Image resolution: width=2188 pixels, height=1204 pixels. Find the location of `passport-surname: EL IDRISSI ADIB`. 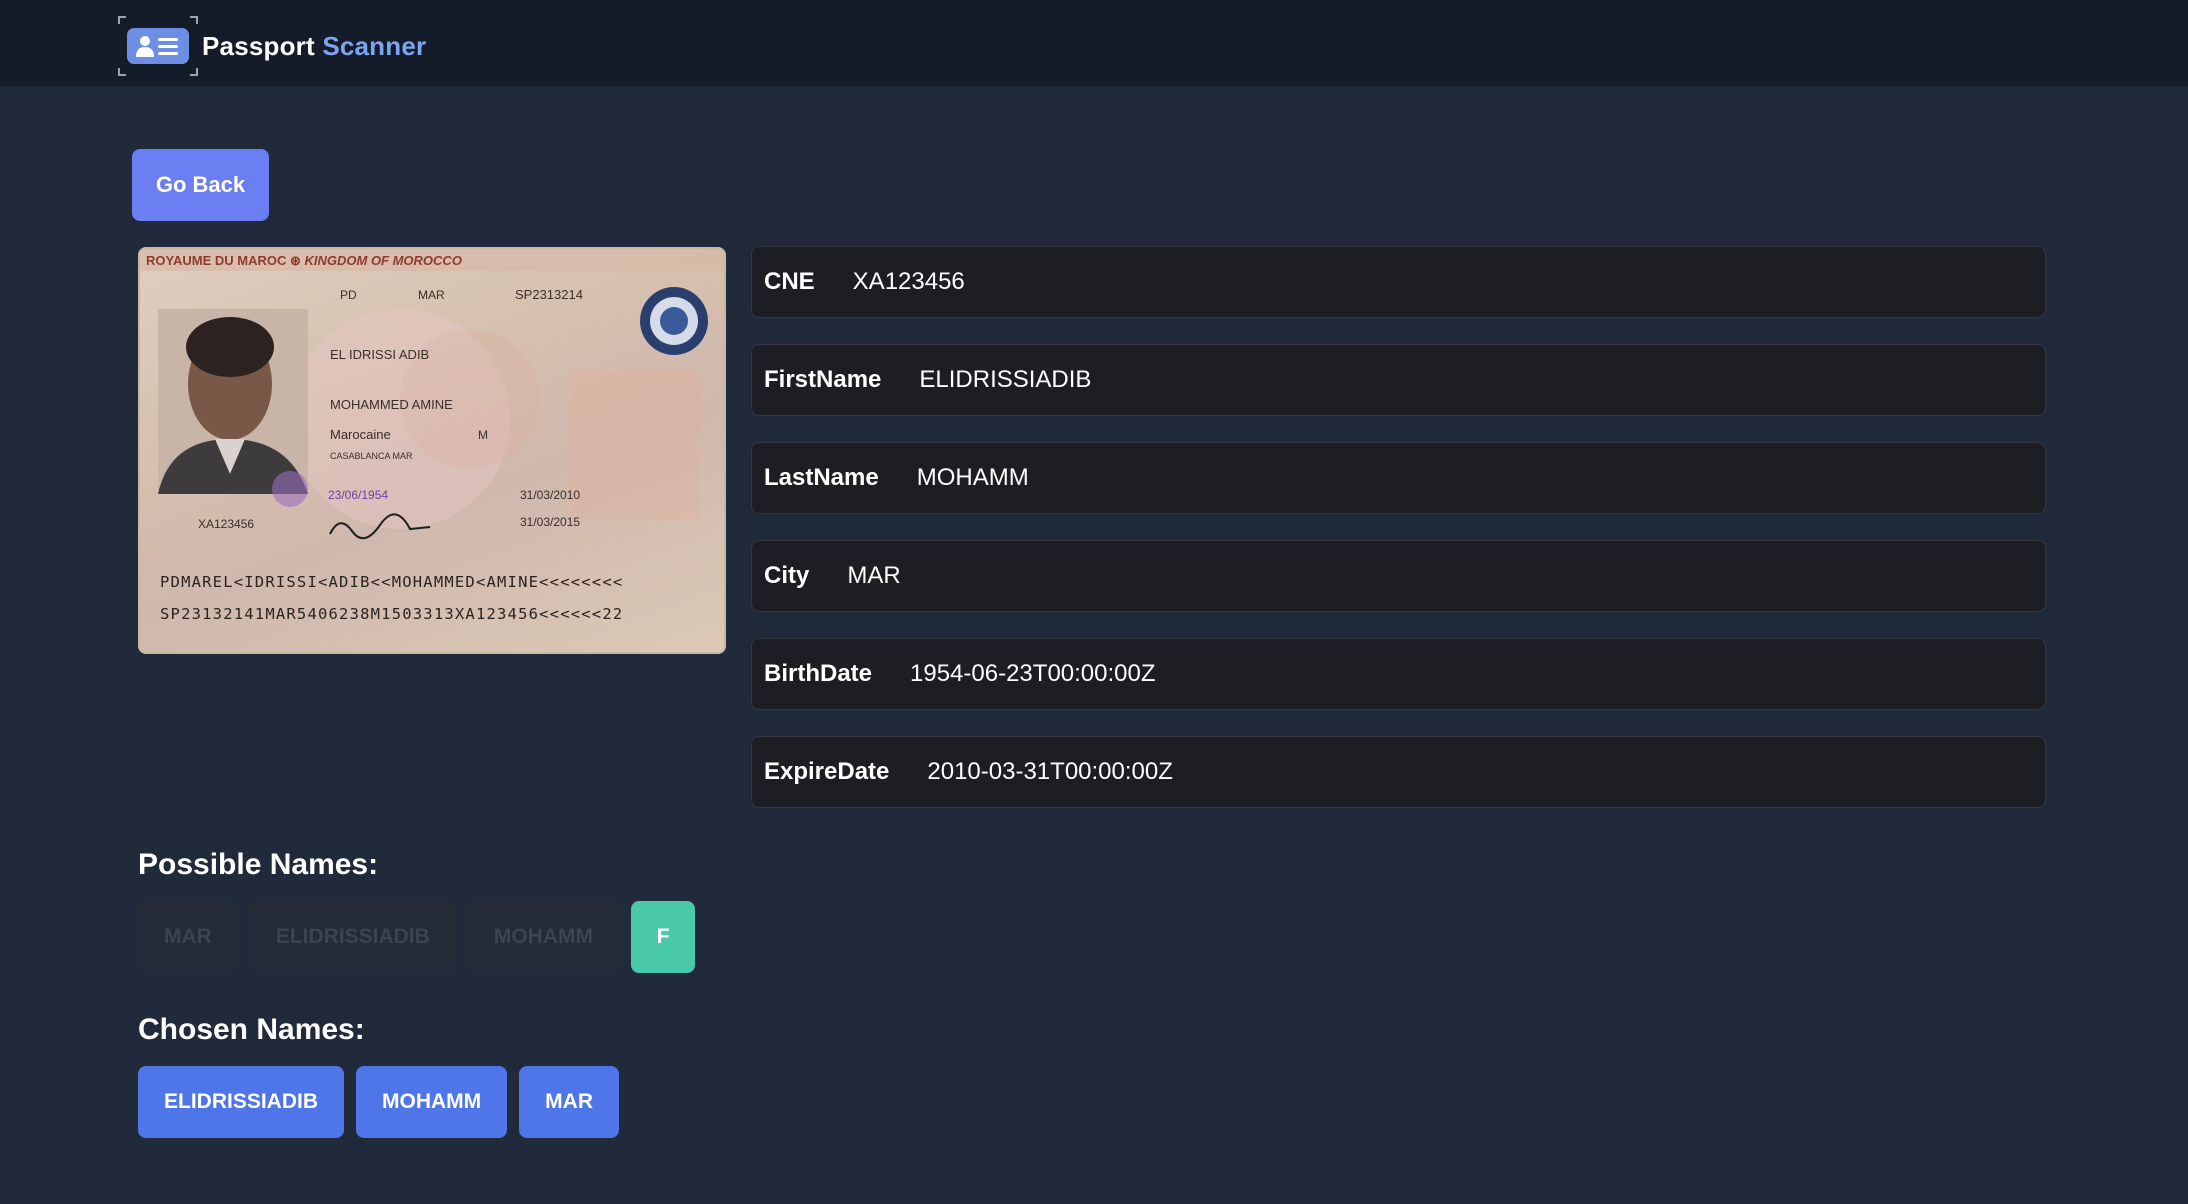

passport-surname: EL IDRISSI ADIB is located at coordinates (379, 354).